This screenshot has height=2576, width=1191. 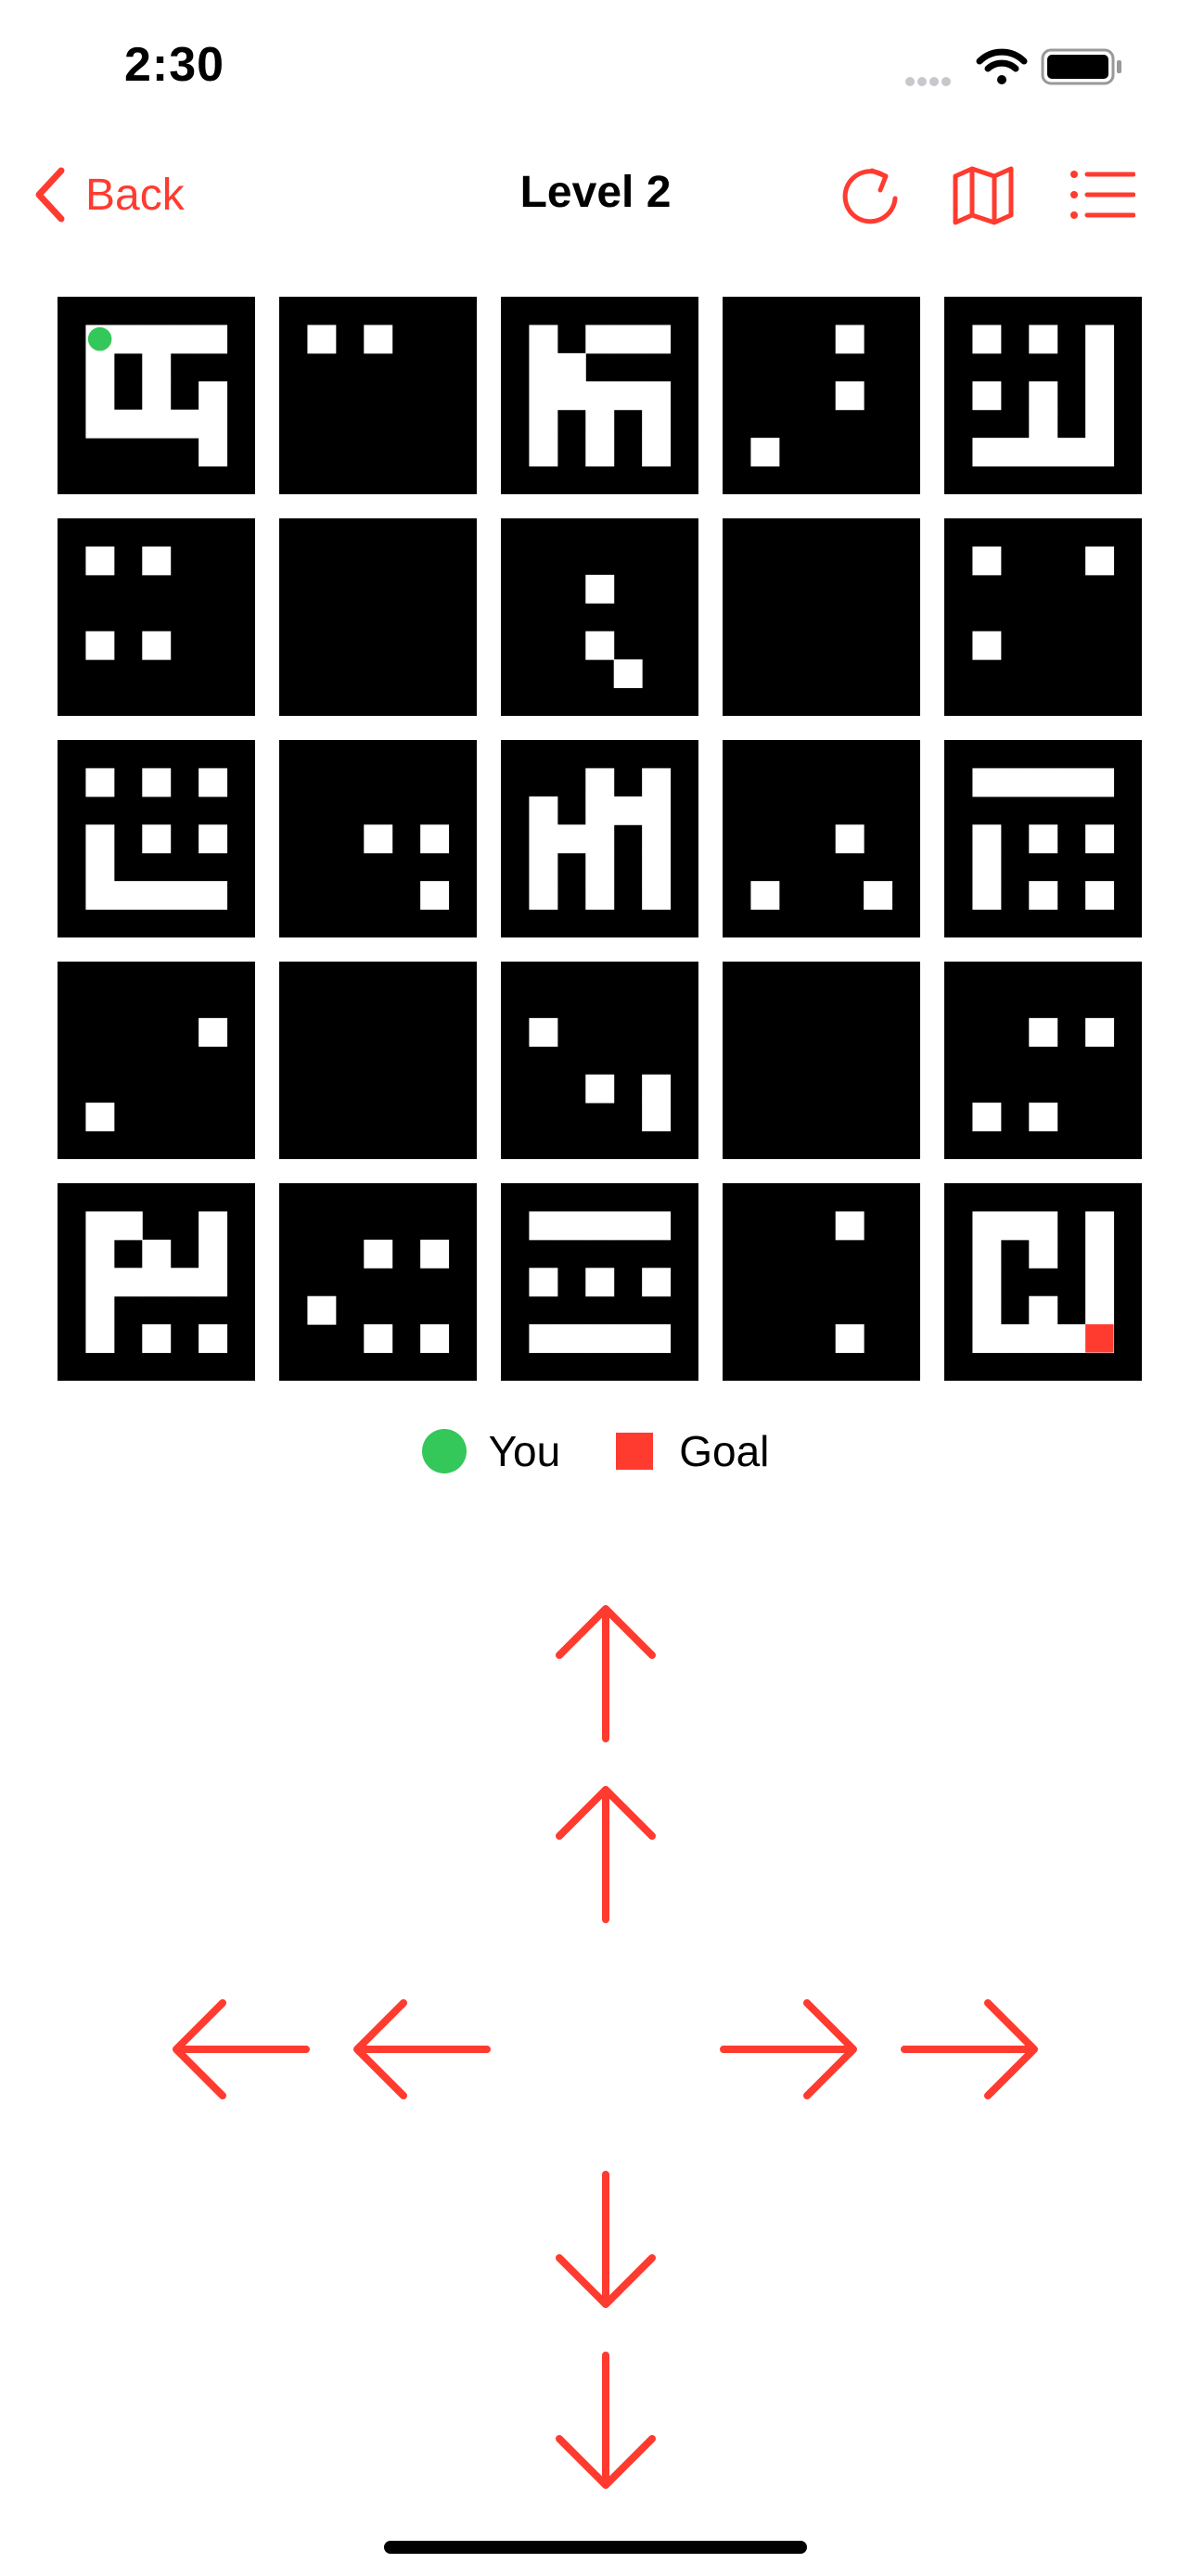 I want to click on legend-you: You, so click(x=491, y=1451).